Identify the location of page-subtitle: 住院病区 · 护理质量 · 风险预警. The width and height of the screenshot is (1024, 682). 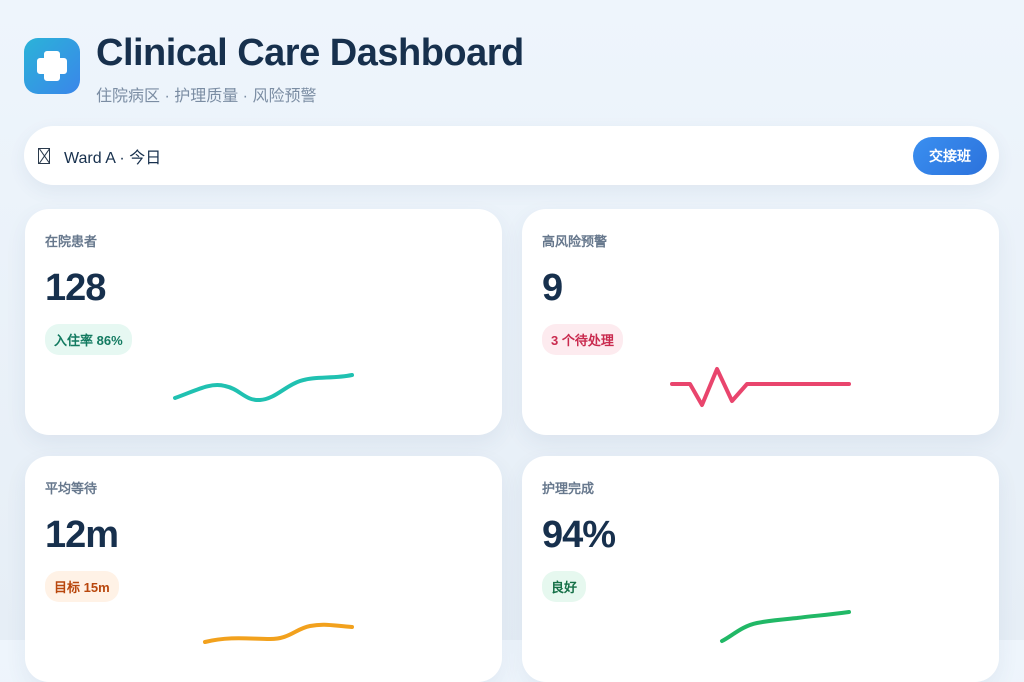
(206, 96).